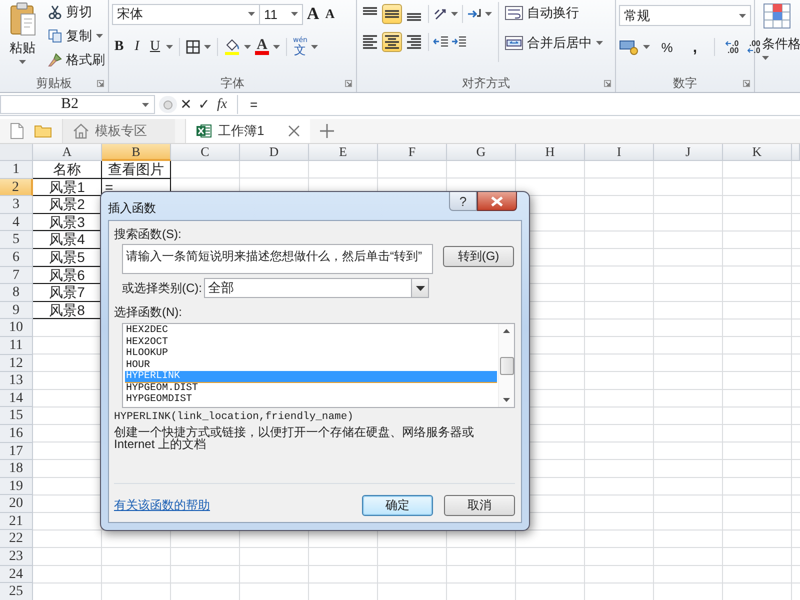 Image resolution: width=800 pixels, height=600 pixels. I want to click on list-item: HYPGEOM.DIST, so click(311, 388).